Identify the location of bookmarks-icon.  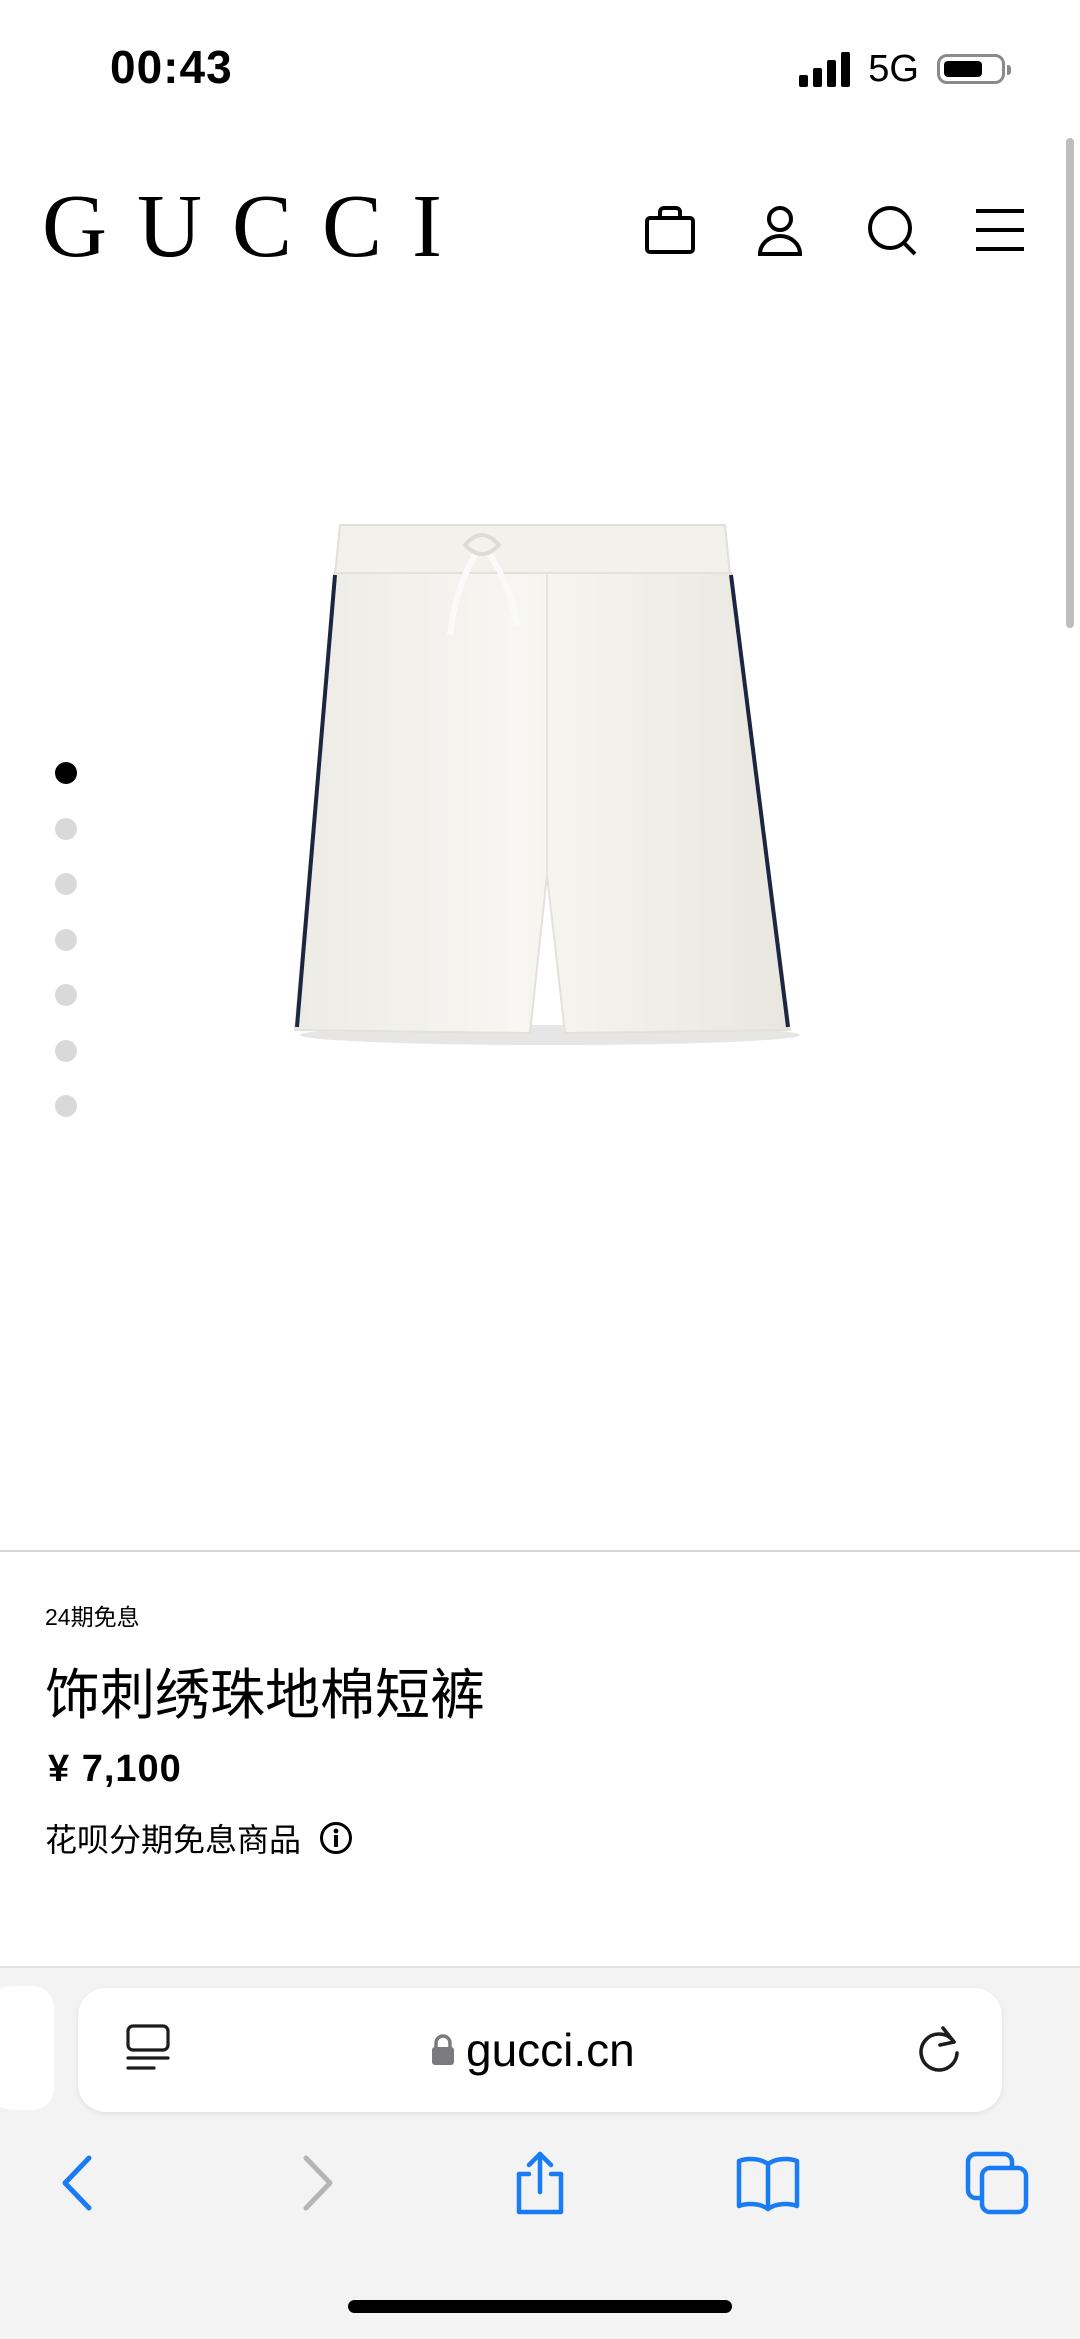
(768, 2183).